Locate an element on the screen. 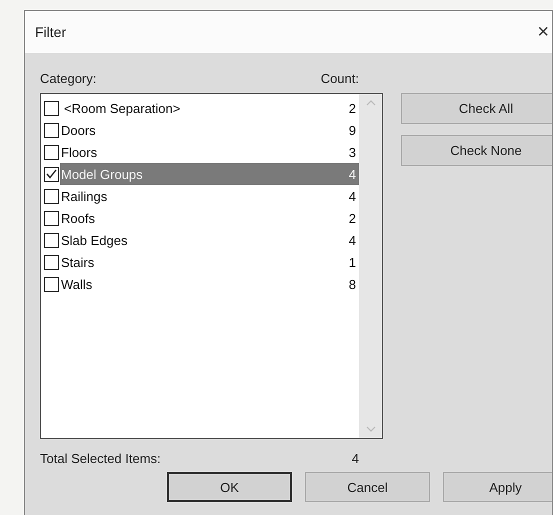 The width and height of the screenshot is (553, 515). list-item: Doors 9 is located at coordinates (209, 130).